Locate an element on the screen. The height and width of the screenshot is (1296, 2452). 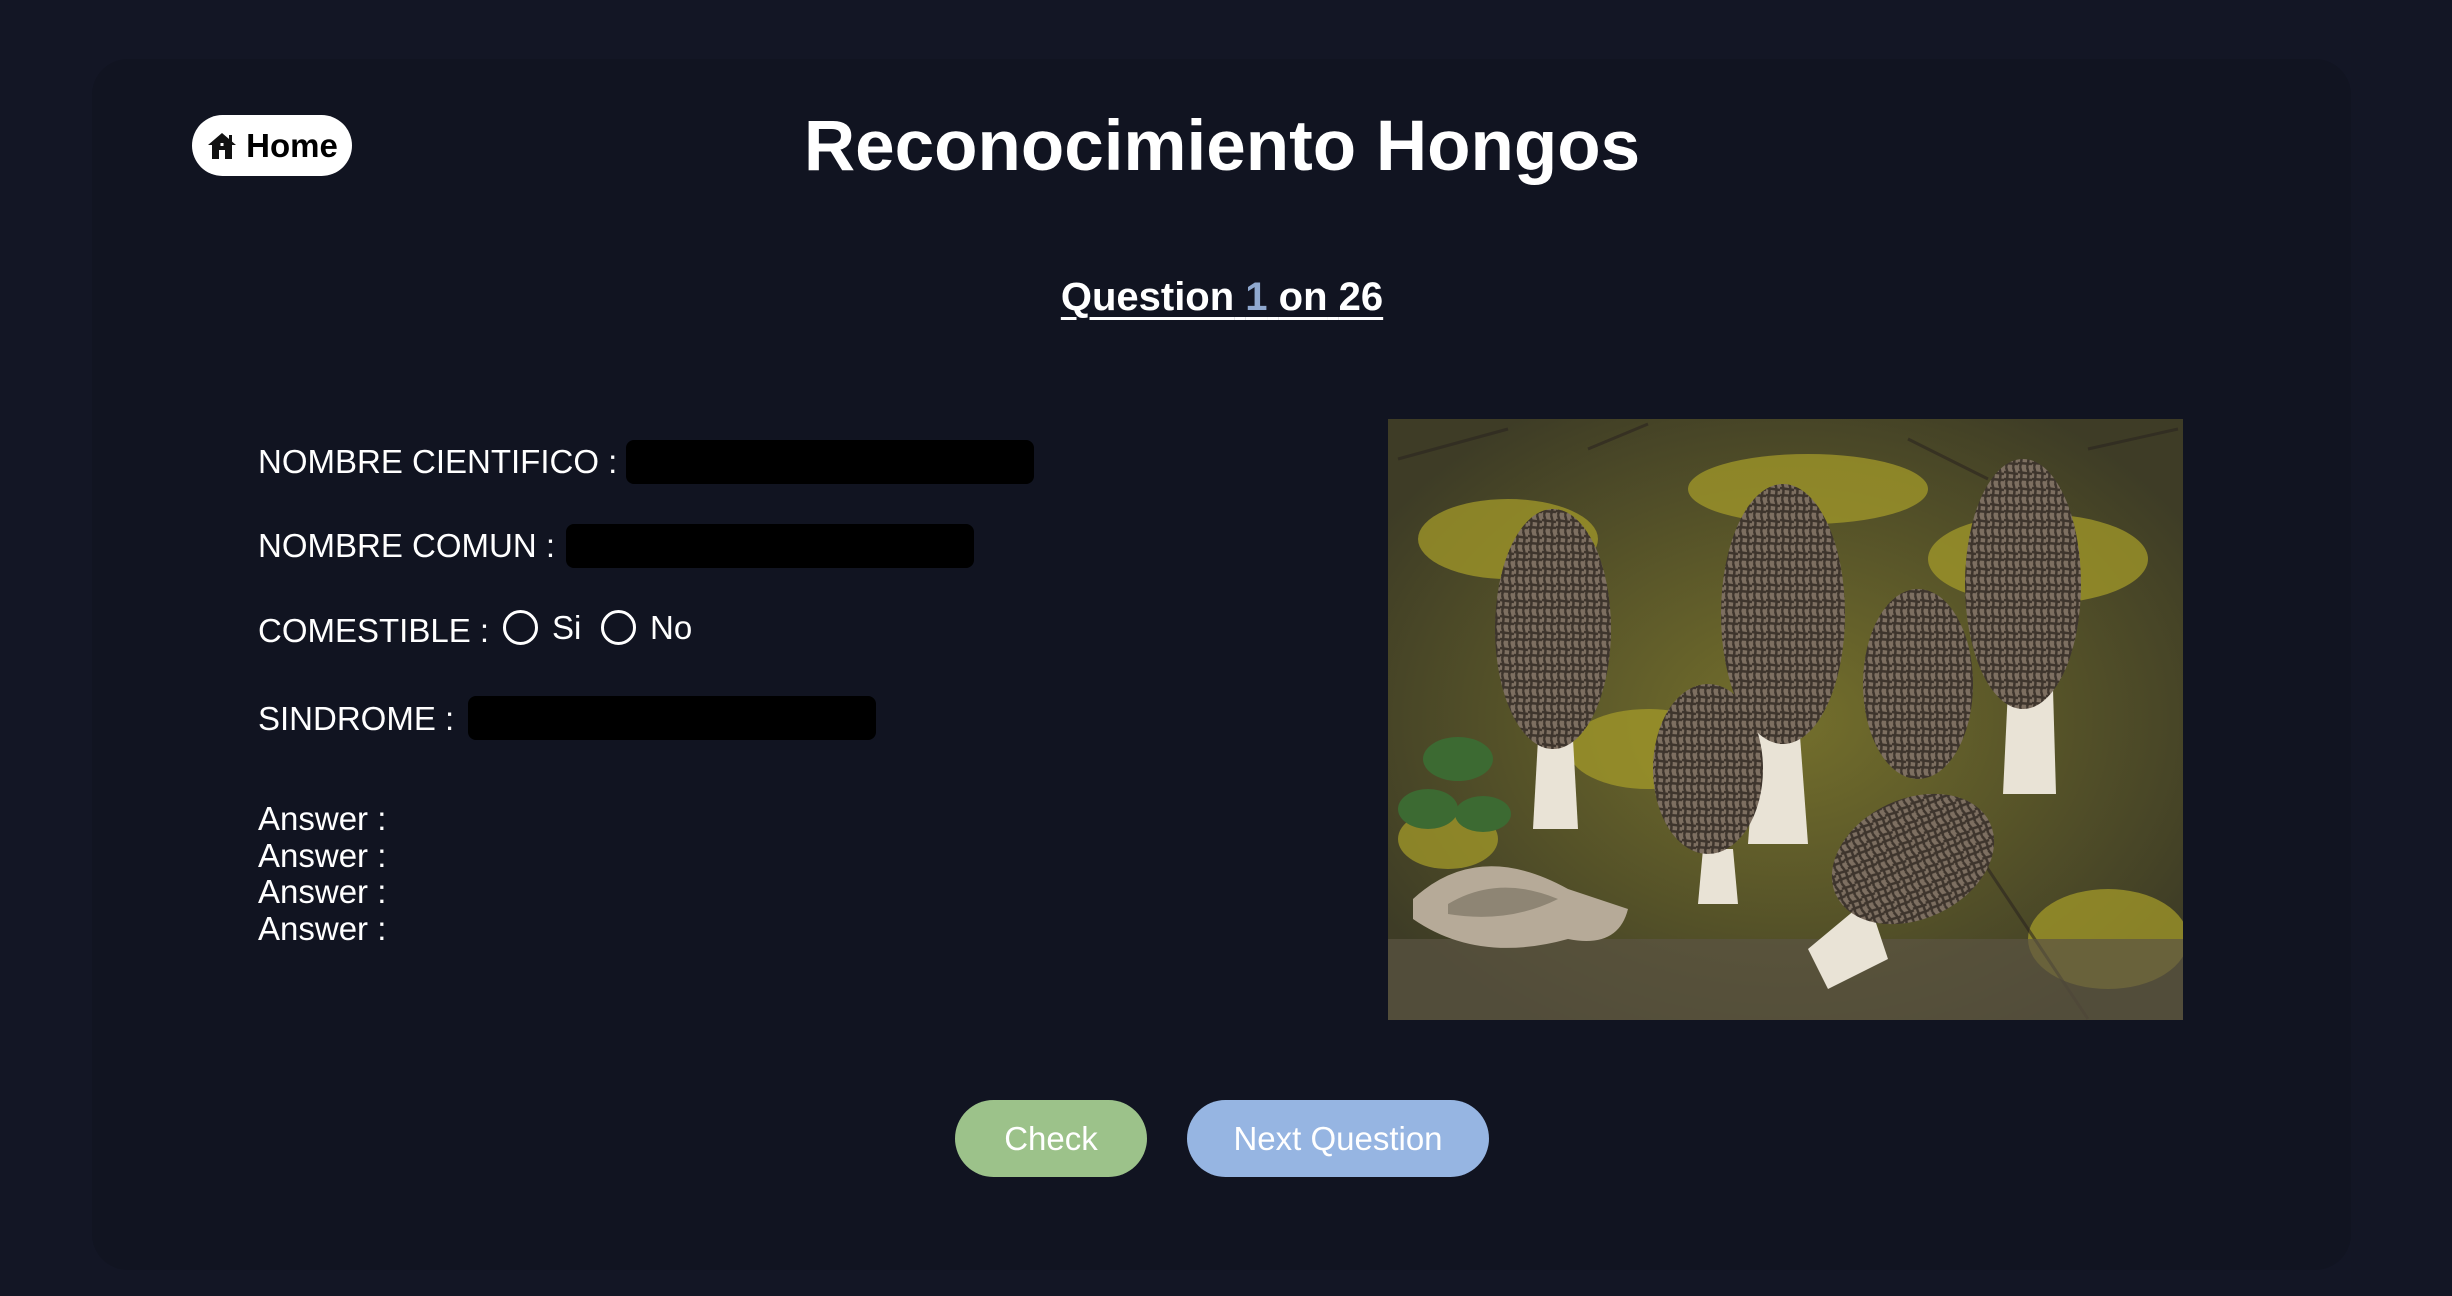
page-title: Reconocimiento Hongos is located at coordinates (1222, 146).